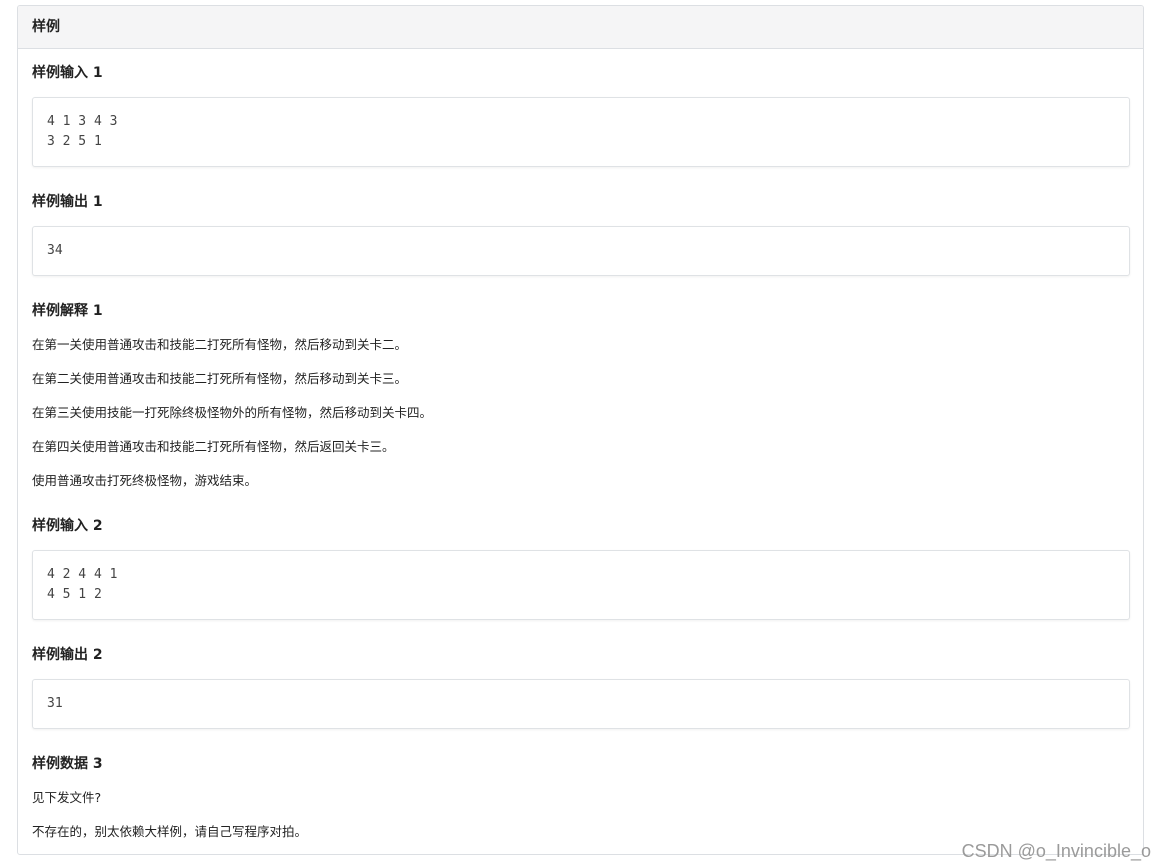  What do you see at coordinates (145, 480) in the screenshot?
I see `explain-line-5: 使用普通攻击打死终极怪物，游戏结束。` at bounding box center [145, 480].